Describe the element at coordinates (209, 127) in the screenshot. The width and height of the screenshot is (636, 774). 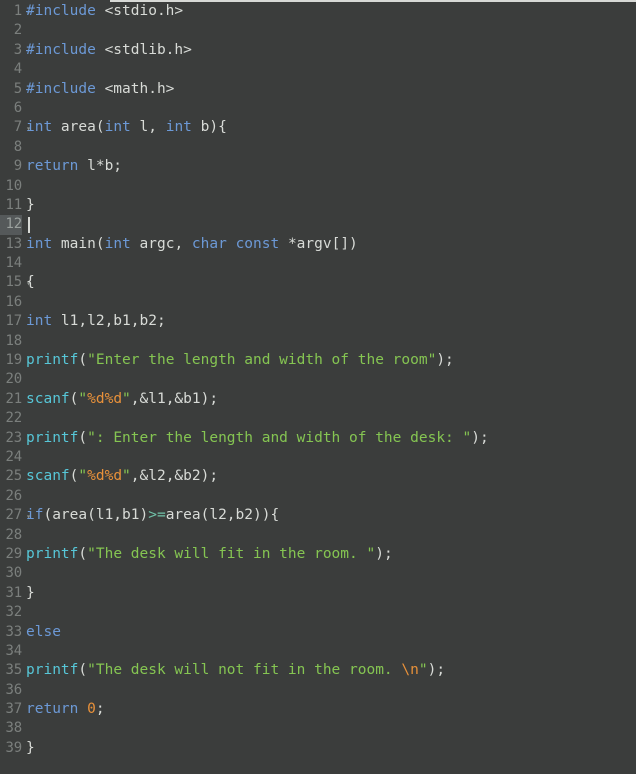
I see `token-pln: b){` at that location.